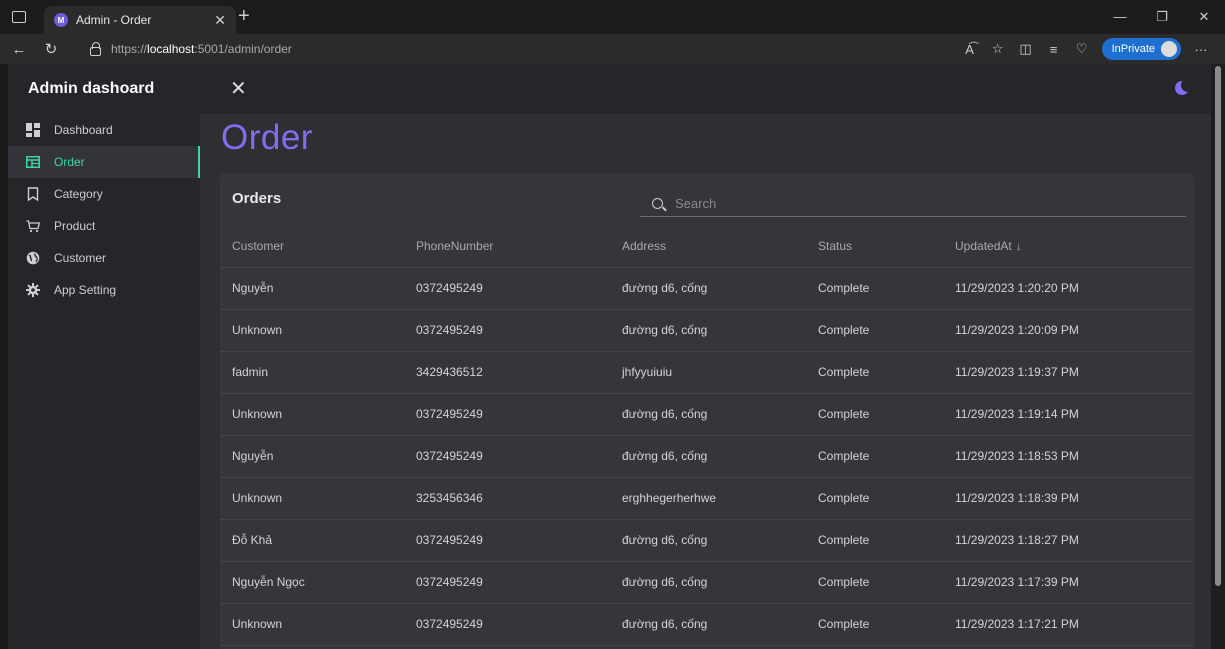 The width and height of the screenshot is (1225, 649). Describe the element at coordinates (1074, 246) in the screenshot. I see `column-header-updatedat: UpdatedAt ↓` at that location.